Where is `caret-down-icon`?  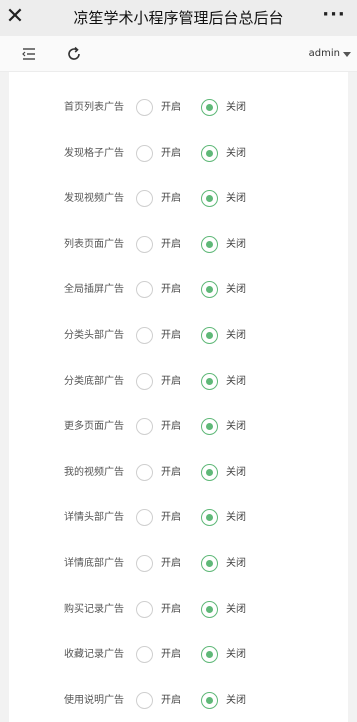
caret-down-icon is located at coordinates (347, 54).